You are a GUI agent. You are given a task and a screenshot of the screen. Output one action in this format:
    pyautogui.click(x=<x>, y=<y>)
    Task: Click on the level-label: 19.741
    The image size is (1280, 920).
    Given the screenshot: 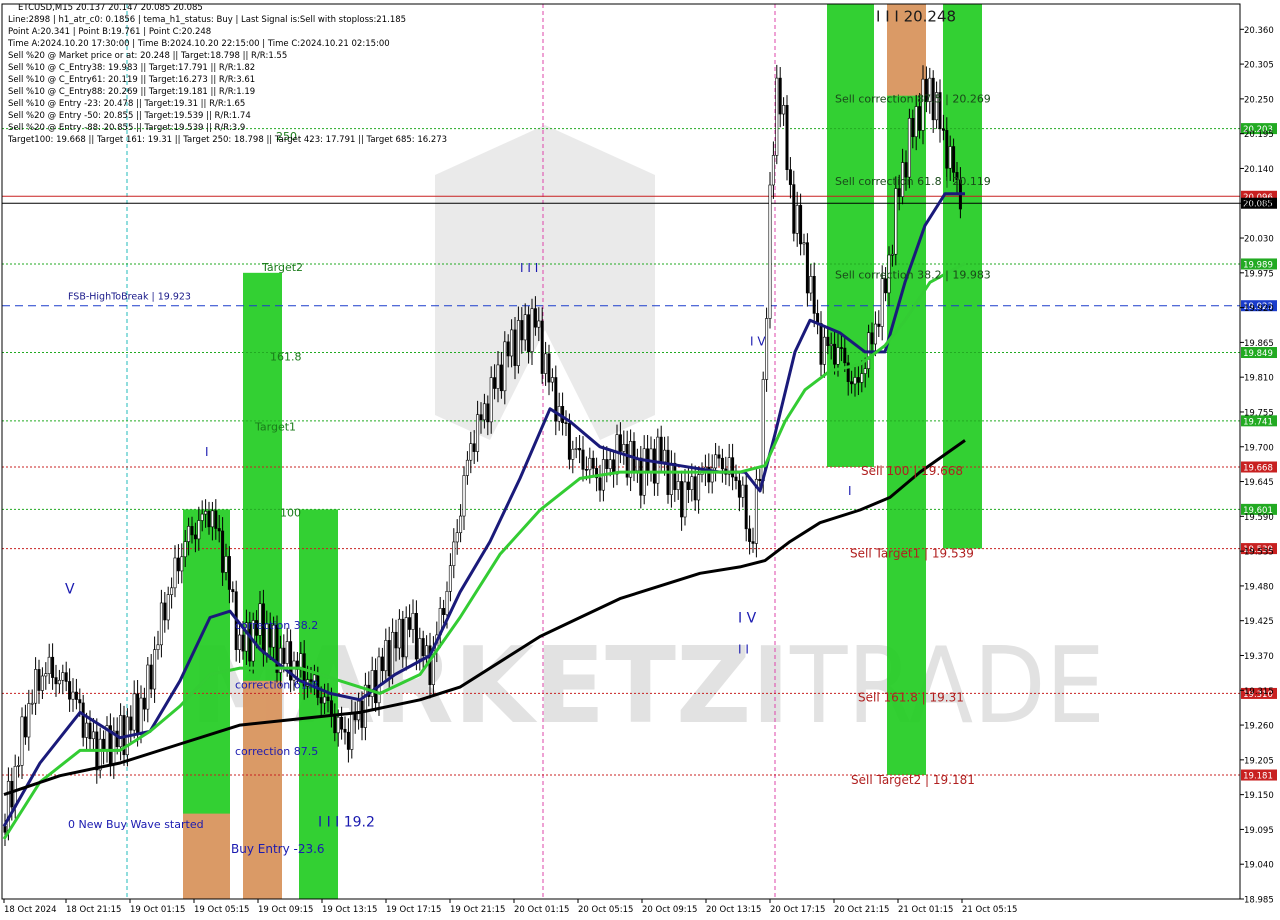 What is the action you would take?
    pyautogui.click(x=1258, y=422)
    